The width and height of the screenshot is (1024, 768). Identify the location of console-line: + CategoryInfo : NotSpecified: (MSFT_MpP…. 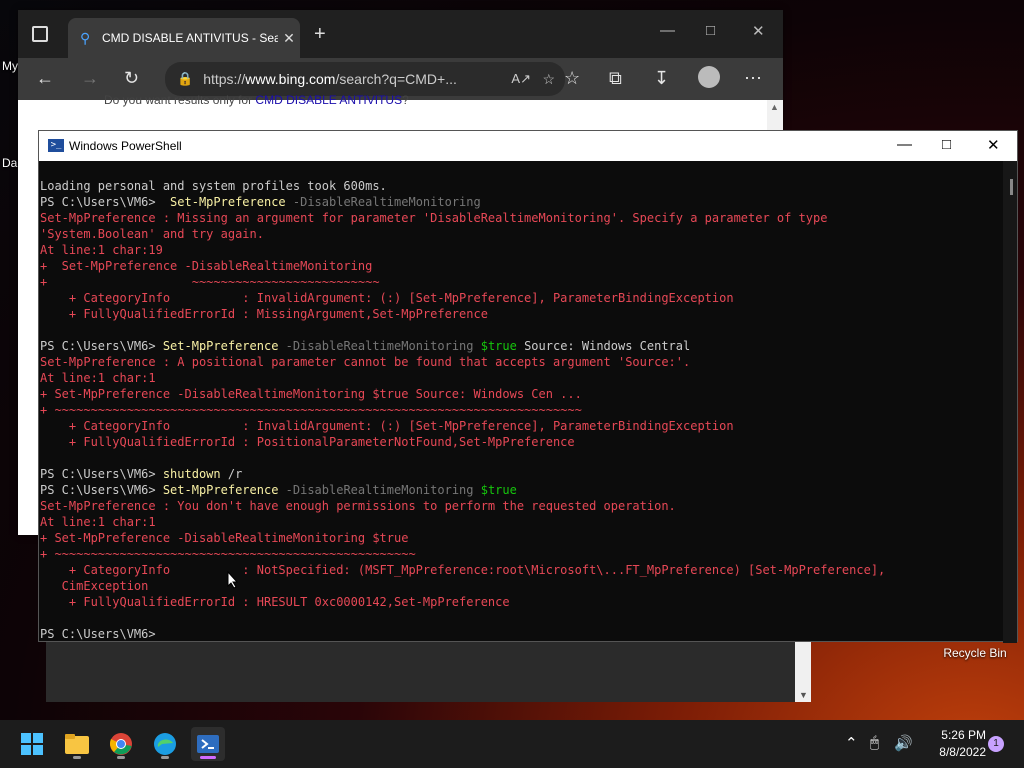
(522, 570).